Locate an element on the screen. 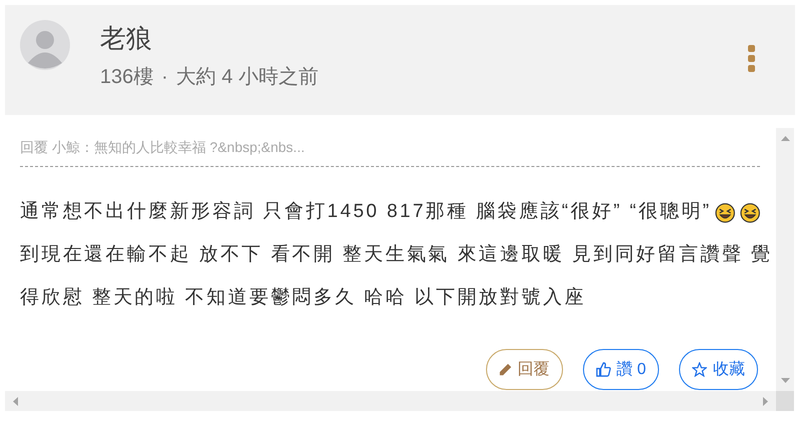 The image size is (808, 425). comment-text: 到現在還在輸不起 放不下 看不開 整天生氣氣 來這邊取暖 見到同好留言讚聲 覺 is located at coordinates (396, 255).